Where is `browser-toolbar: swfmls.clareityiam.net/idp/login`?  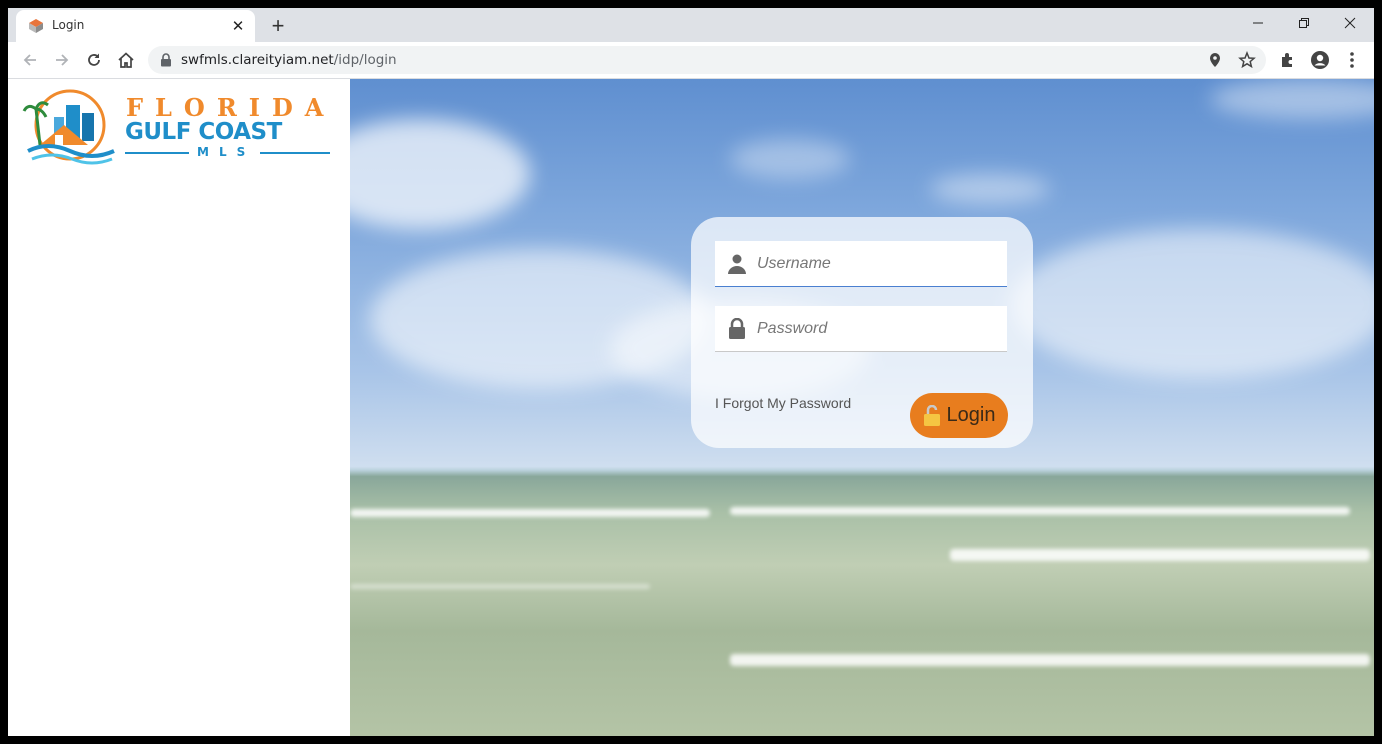 browser-toolbar: swfmls.clareityiam.net/idp/login is located at coordinates (691, 60).